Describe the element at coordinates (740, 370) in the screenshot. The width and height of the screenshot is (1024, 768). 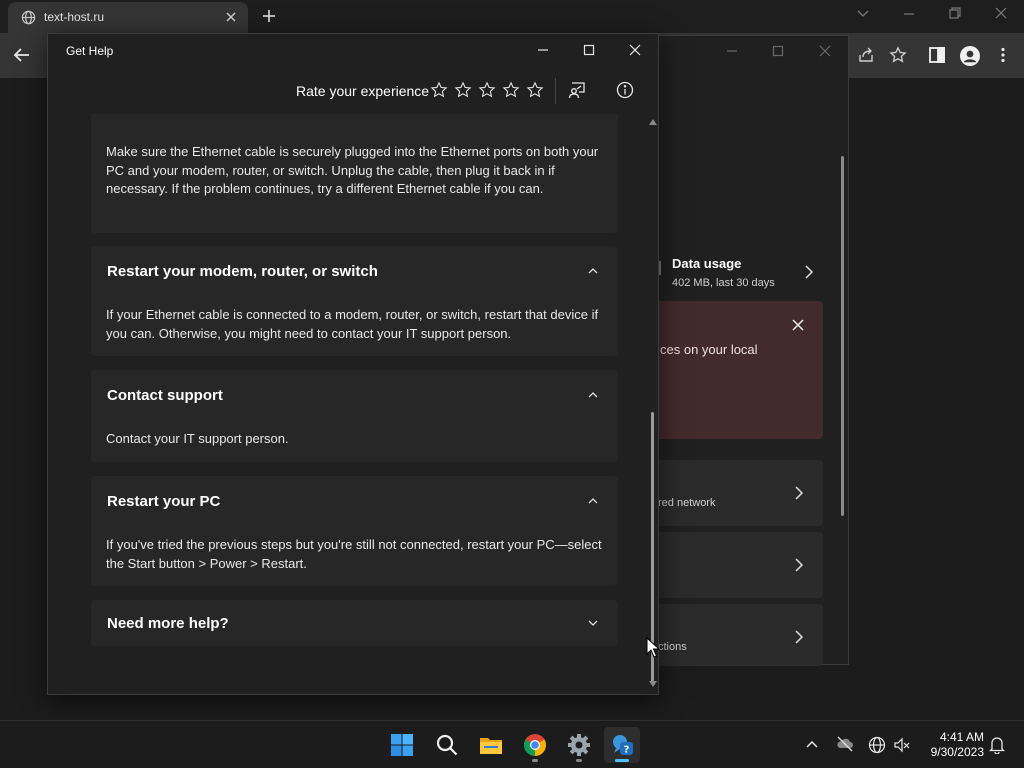
I see `network-discovery-banner: ces on your local` at that location.